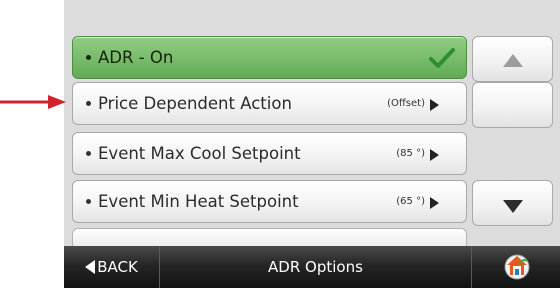  I want to click on back-button: BACK, so click(112, 267).